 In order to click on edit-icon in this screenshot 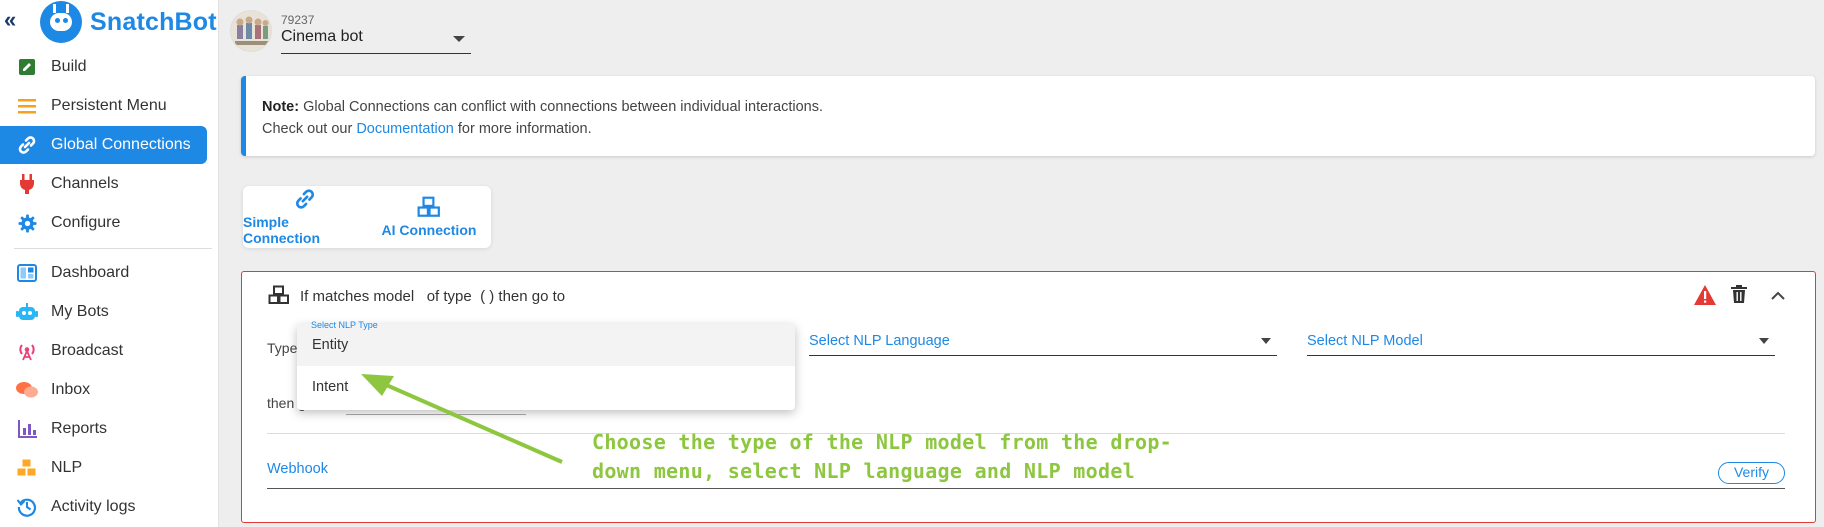, I will do `click(27, 67)`.